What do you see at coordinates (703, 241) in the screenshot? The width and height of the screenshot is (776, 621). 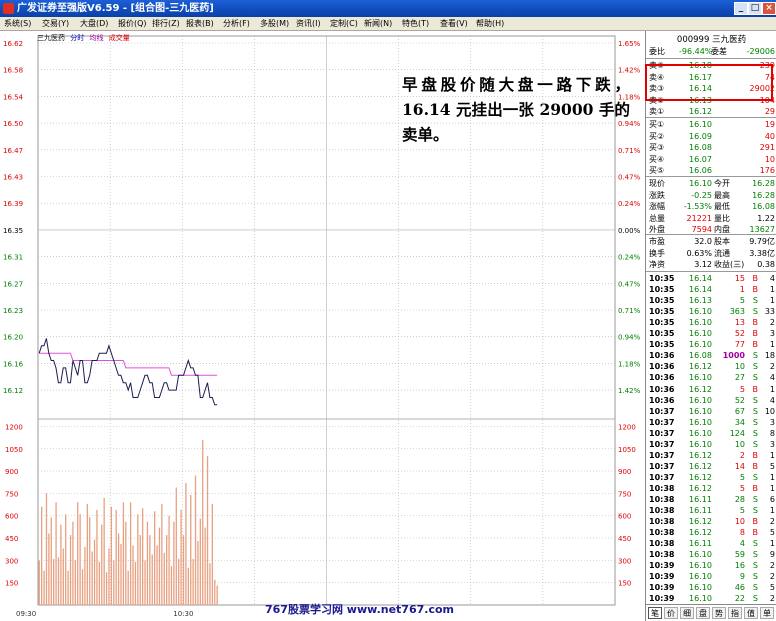 I see `stat-value: 32.0` at bounding box center [703, 241].